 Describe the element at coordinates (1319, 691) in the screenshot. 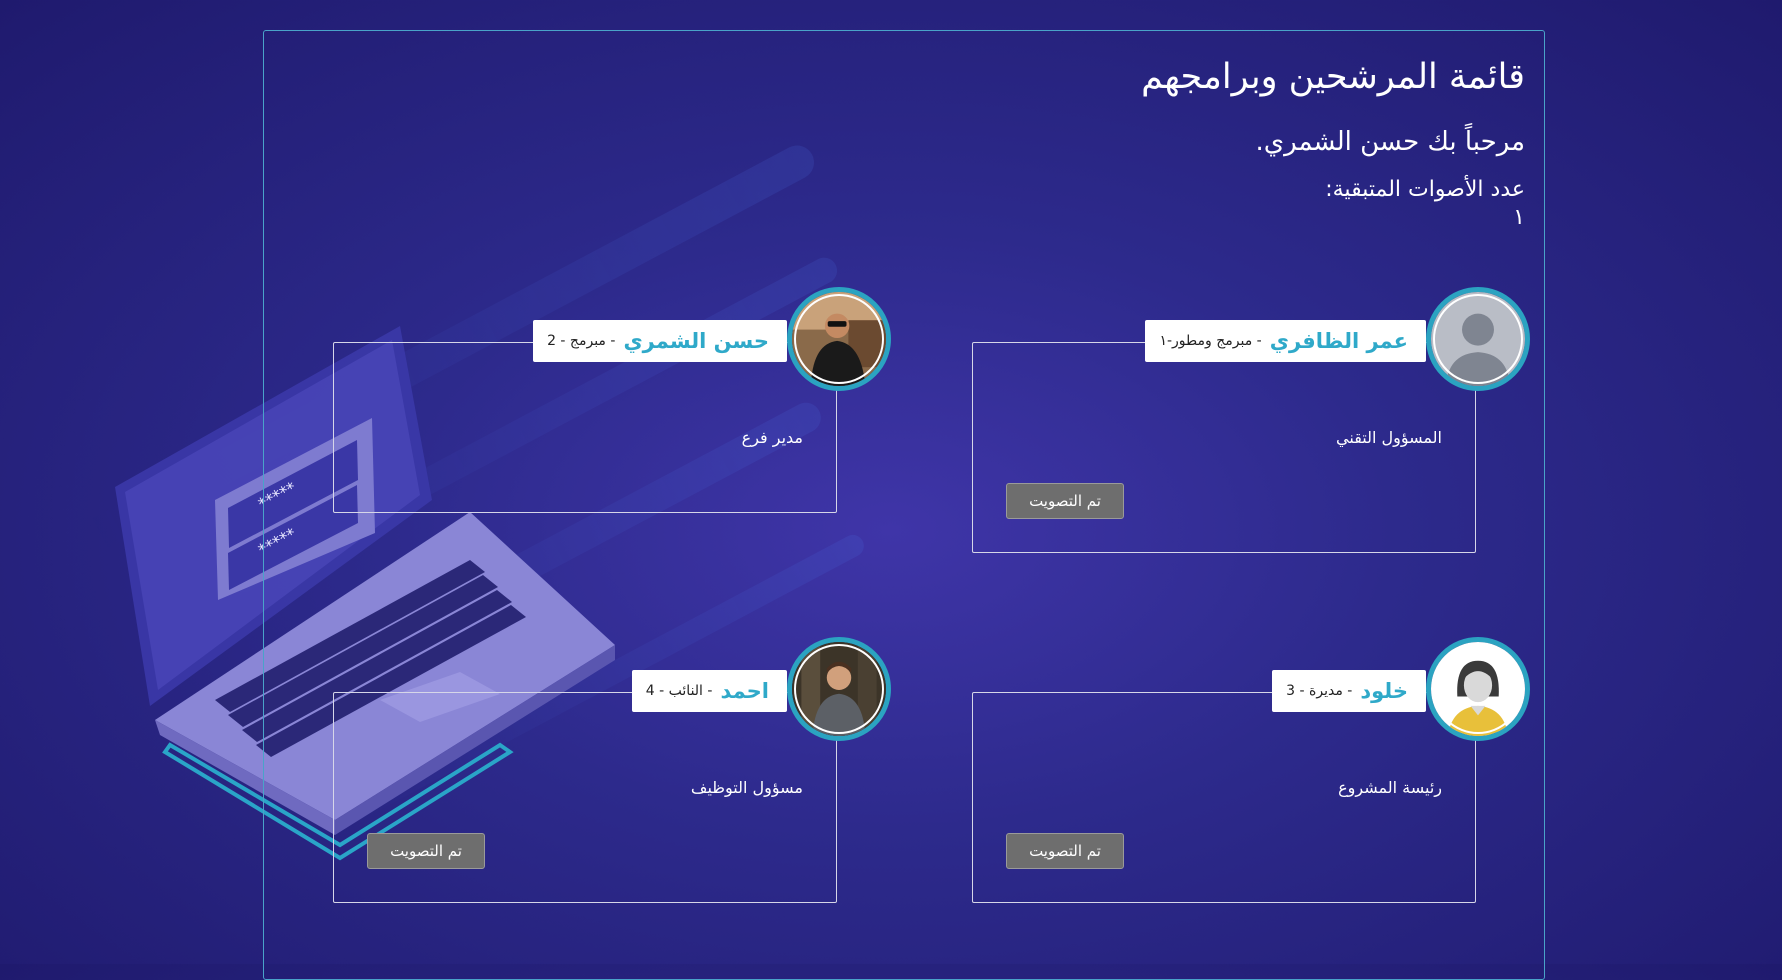

I see `candidate-subtitle: - مديرة - 3` at that location.